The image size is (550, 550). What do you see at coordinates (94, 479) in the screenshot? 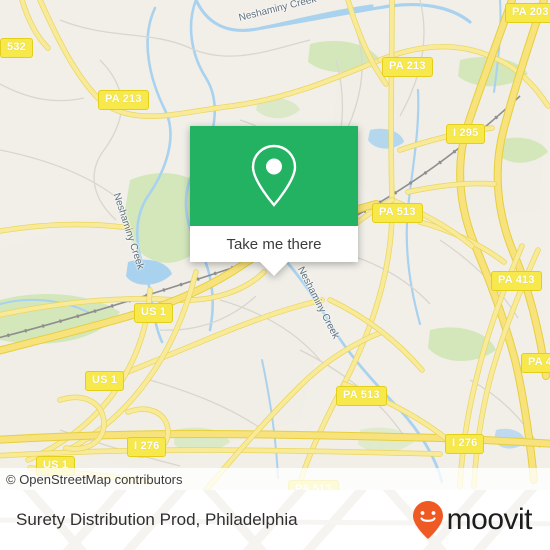
I see `osm-attribution-text: © OpenStreetMap contributors` at bounding box center [94, 479].